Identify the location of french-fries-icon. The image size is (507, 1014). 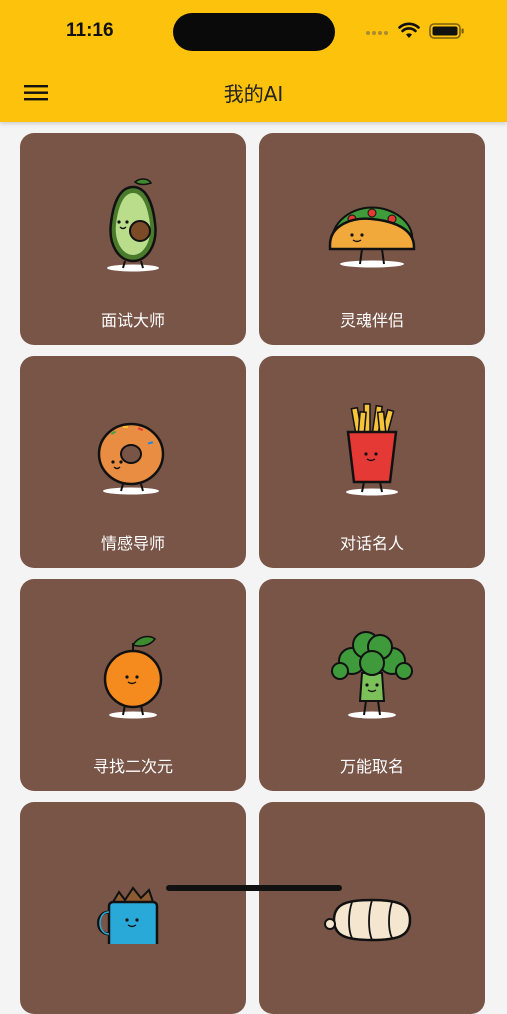
(372, 449).